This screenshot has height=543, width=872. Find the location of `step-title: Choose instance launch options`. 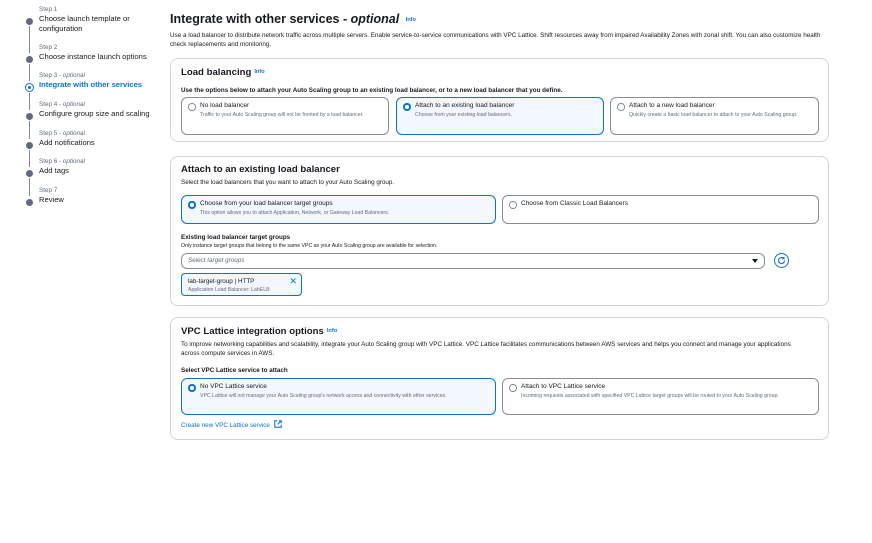

step-title: Choose instance launch options is located at coordinates (99, 57).